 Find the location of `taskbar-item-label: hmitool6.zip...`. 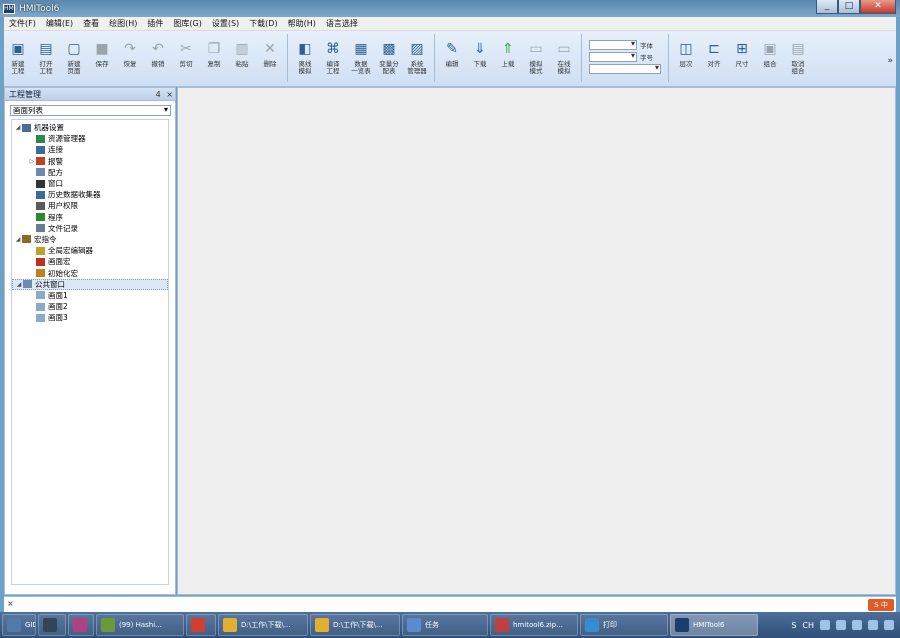

taskbar-item-label: hmitool6.zip... is located at coordinates (538, 625).